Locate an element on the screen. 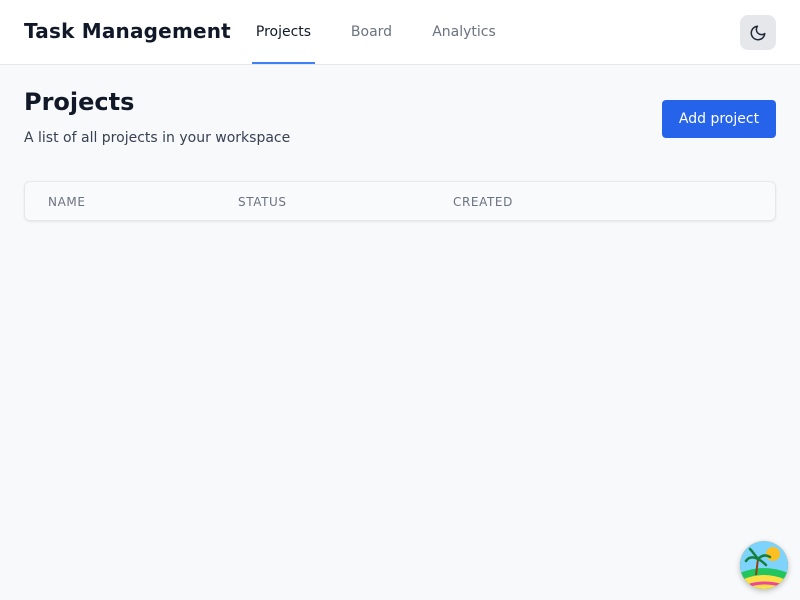 Image resolution: width=800 pixels, height=600 pixels. island-avatar-icon is located at coordinates (764, 565).